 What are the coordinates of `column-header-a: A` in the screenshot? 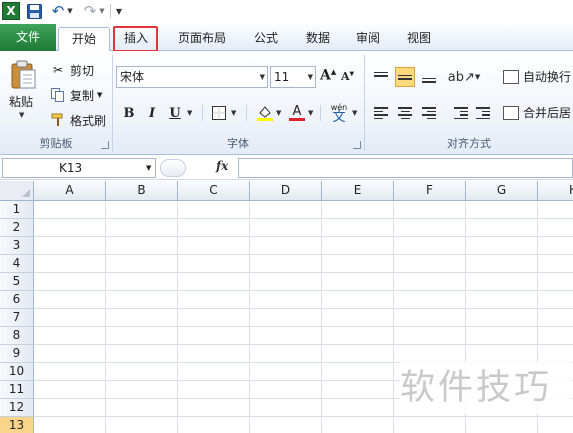 It's located at (70, 191).